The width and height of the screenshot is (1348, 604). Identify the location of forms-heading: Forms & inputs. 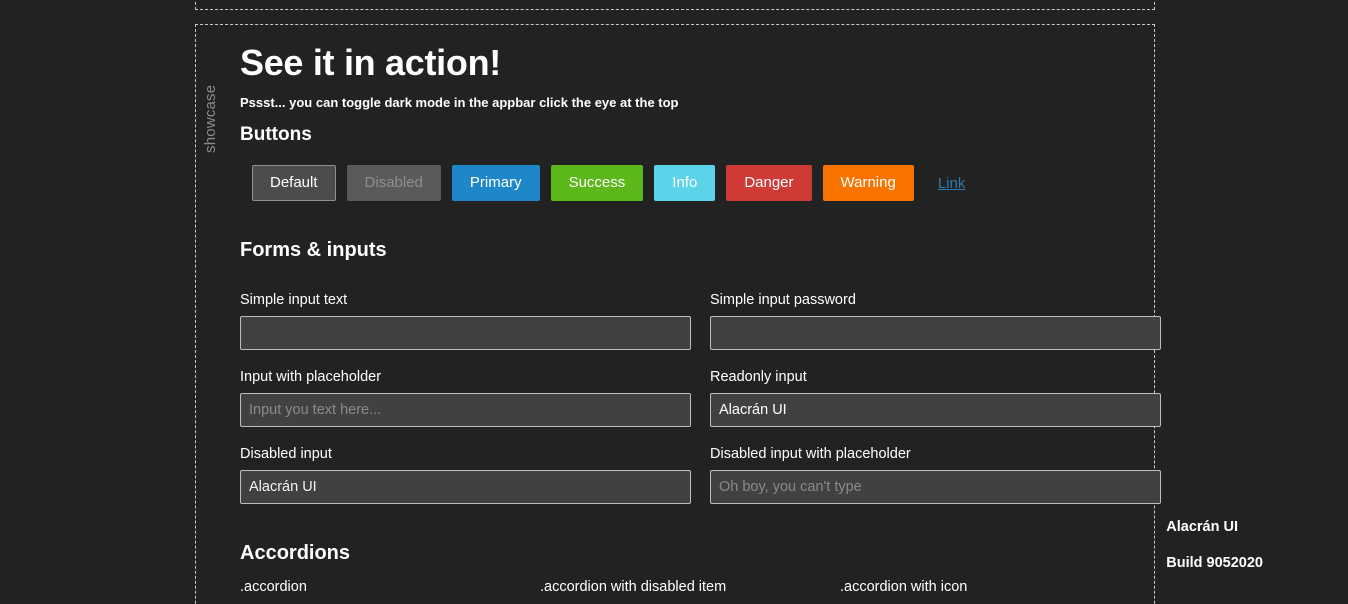
(313, 250).